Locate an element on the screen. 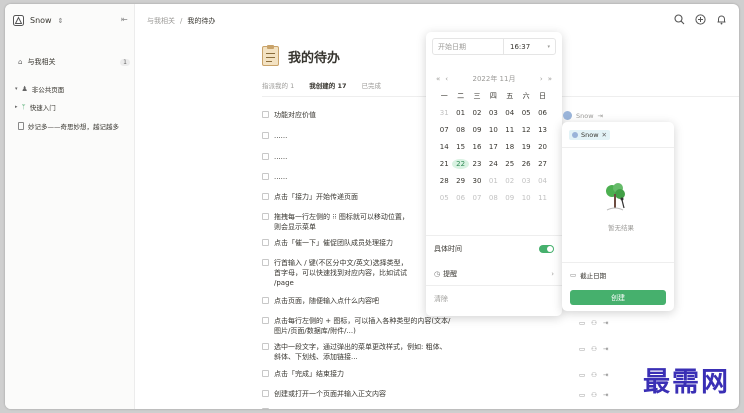 The width and height of the screenshot is (744, 413). prev-year-icon: « is located at coordinates (438, 79).